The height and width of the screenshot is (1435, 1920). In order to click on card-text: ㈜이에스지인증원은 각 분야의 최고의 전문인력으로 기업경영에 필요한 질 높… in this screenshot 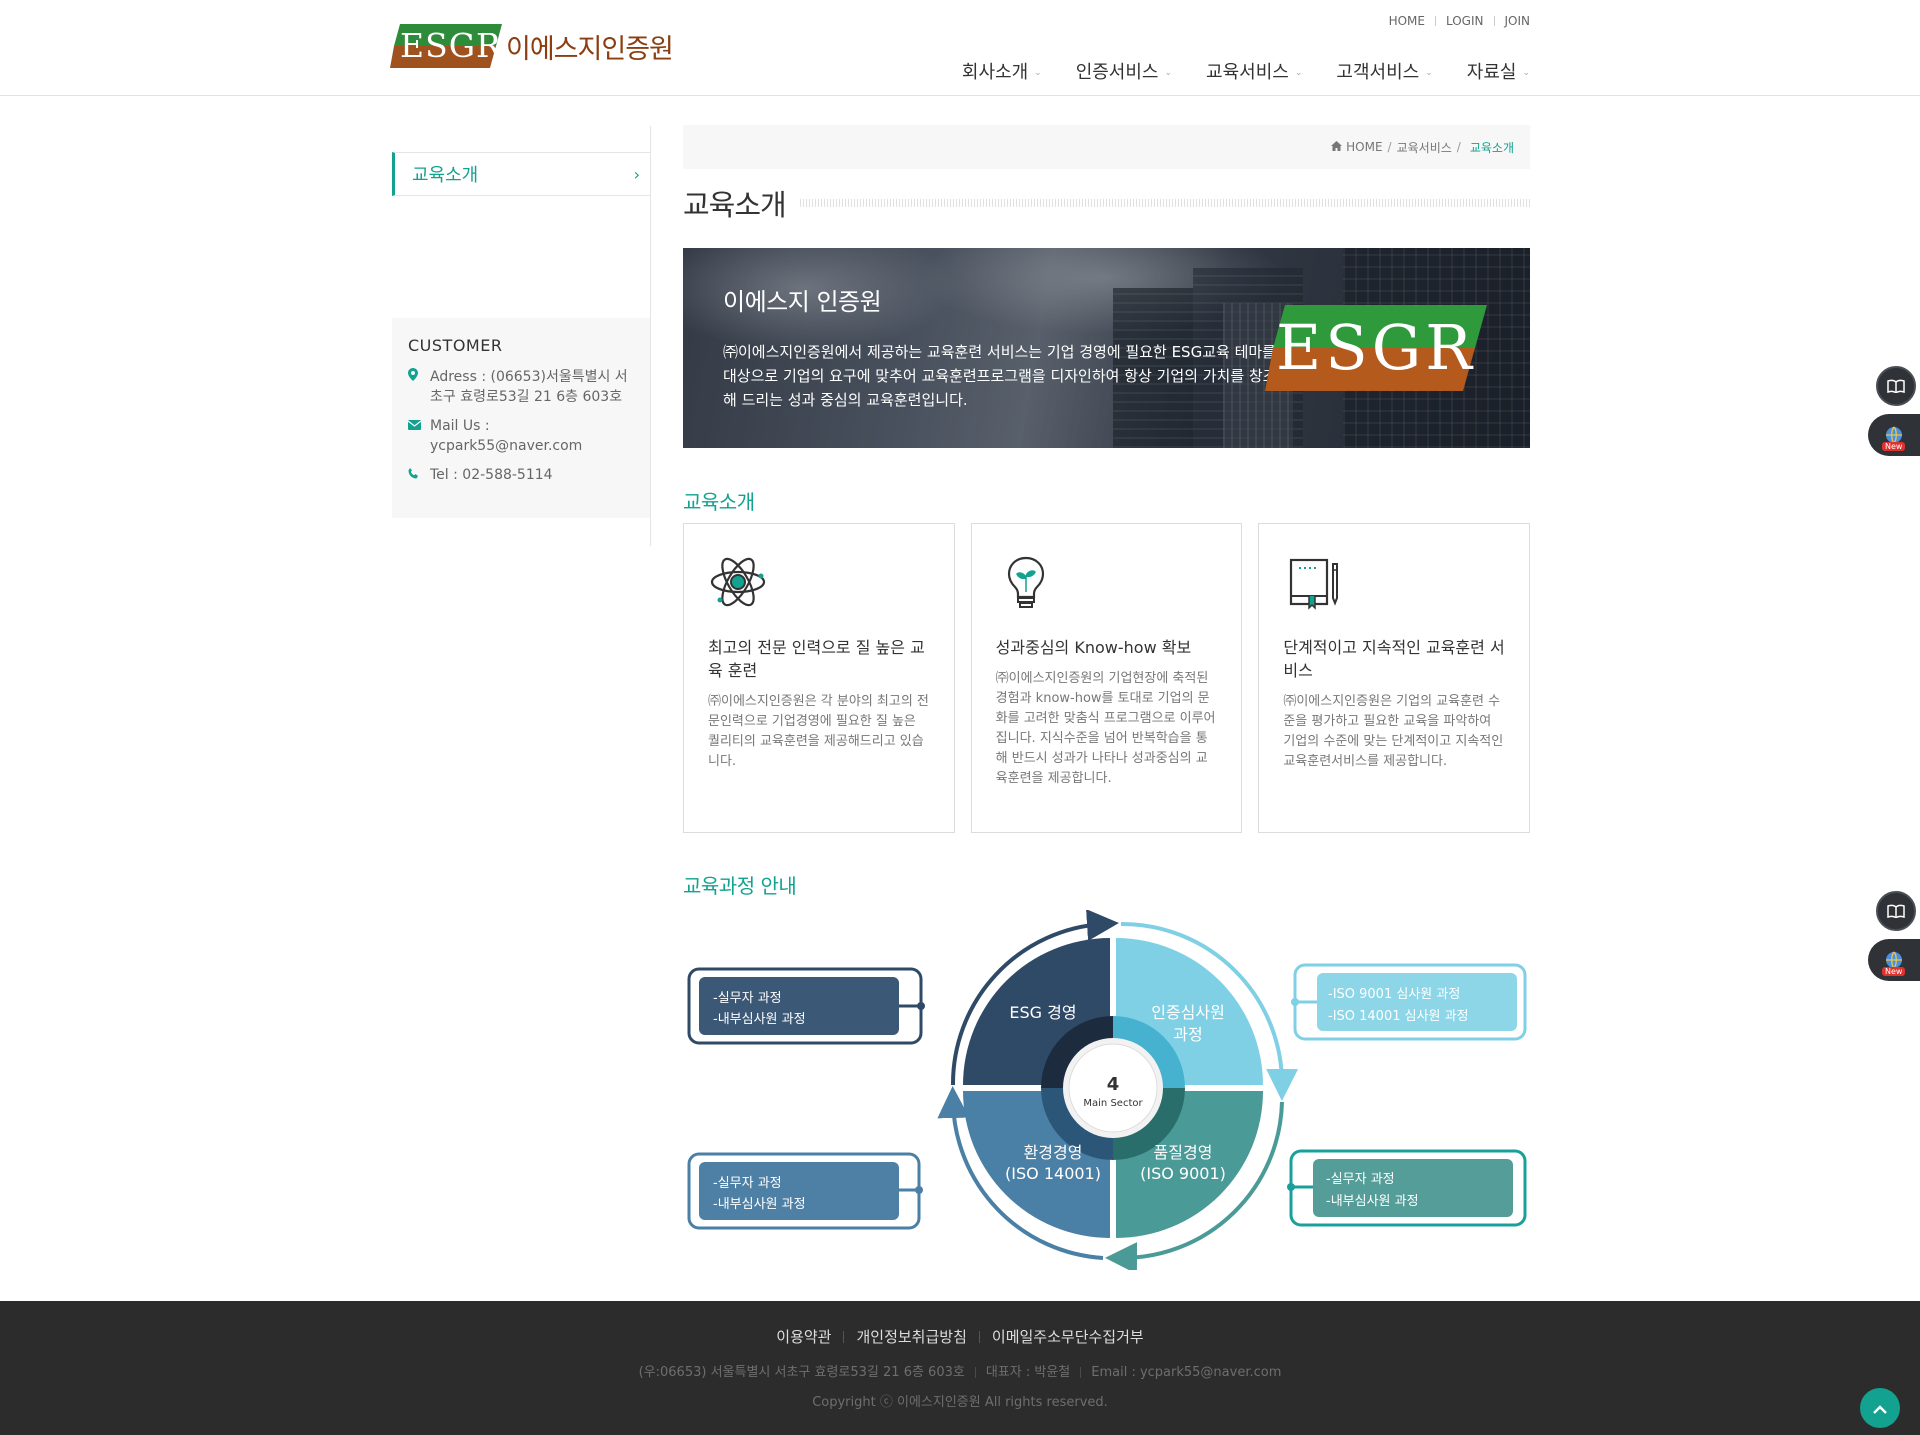, I will do `click(818, 731)`.